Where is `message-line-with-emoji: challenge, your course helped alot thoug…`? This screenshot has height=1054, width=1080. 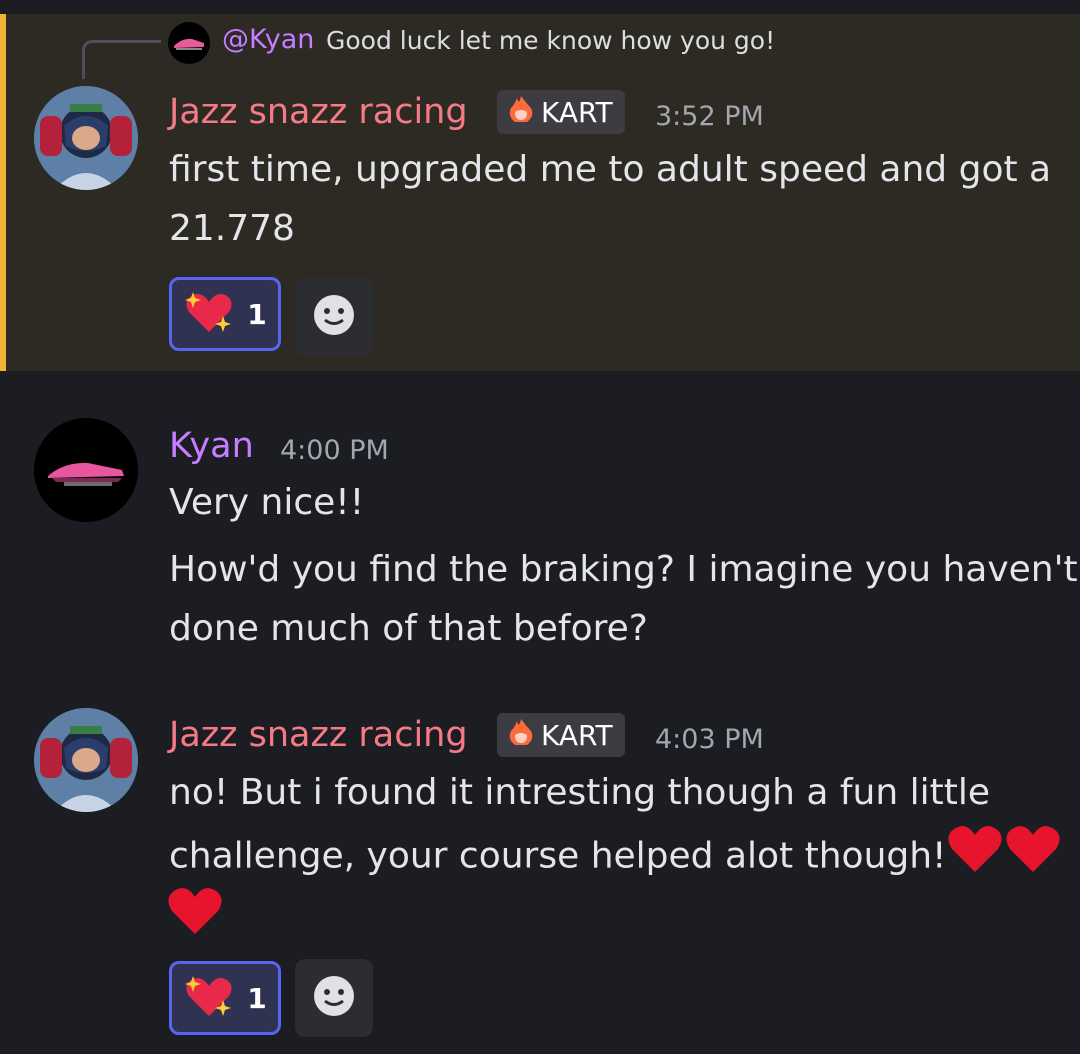 message-line-with-emoji: challenge, your course helped alot thoug… is located at coordinates (615, 857).